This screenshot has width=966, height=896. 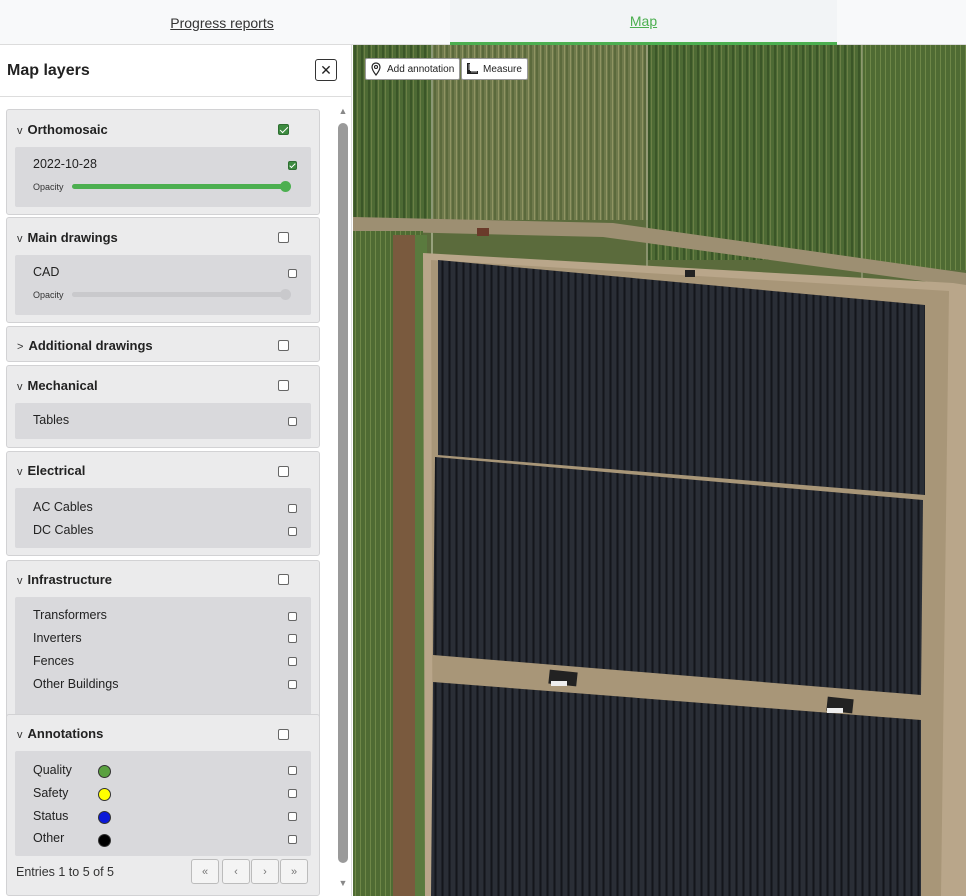 I want to click on group-checkbox-electrical, so click(x=283, y=471).